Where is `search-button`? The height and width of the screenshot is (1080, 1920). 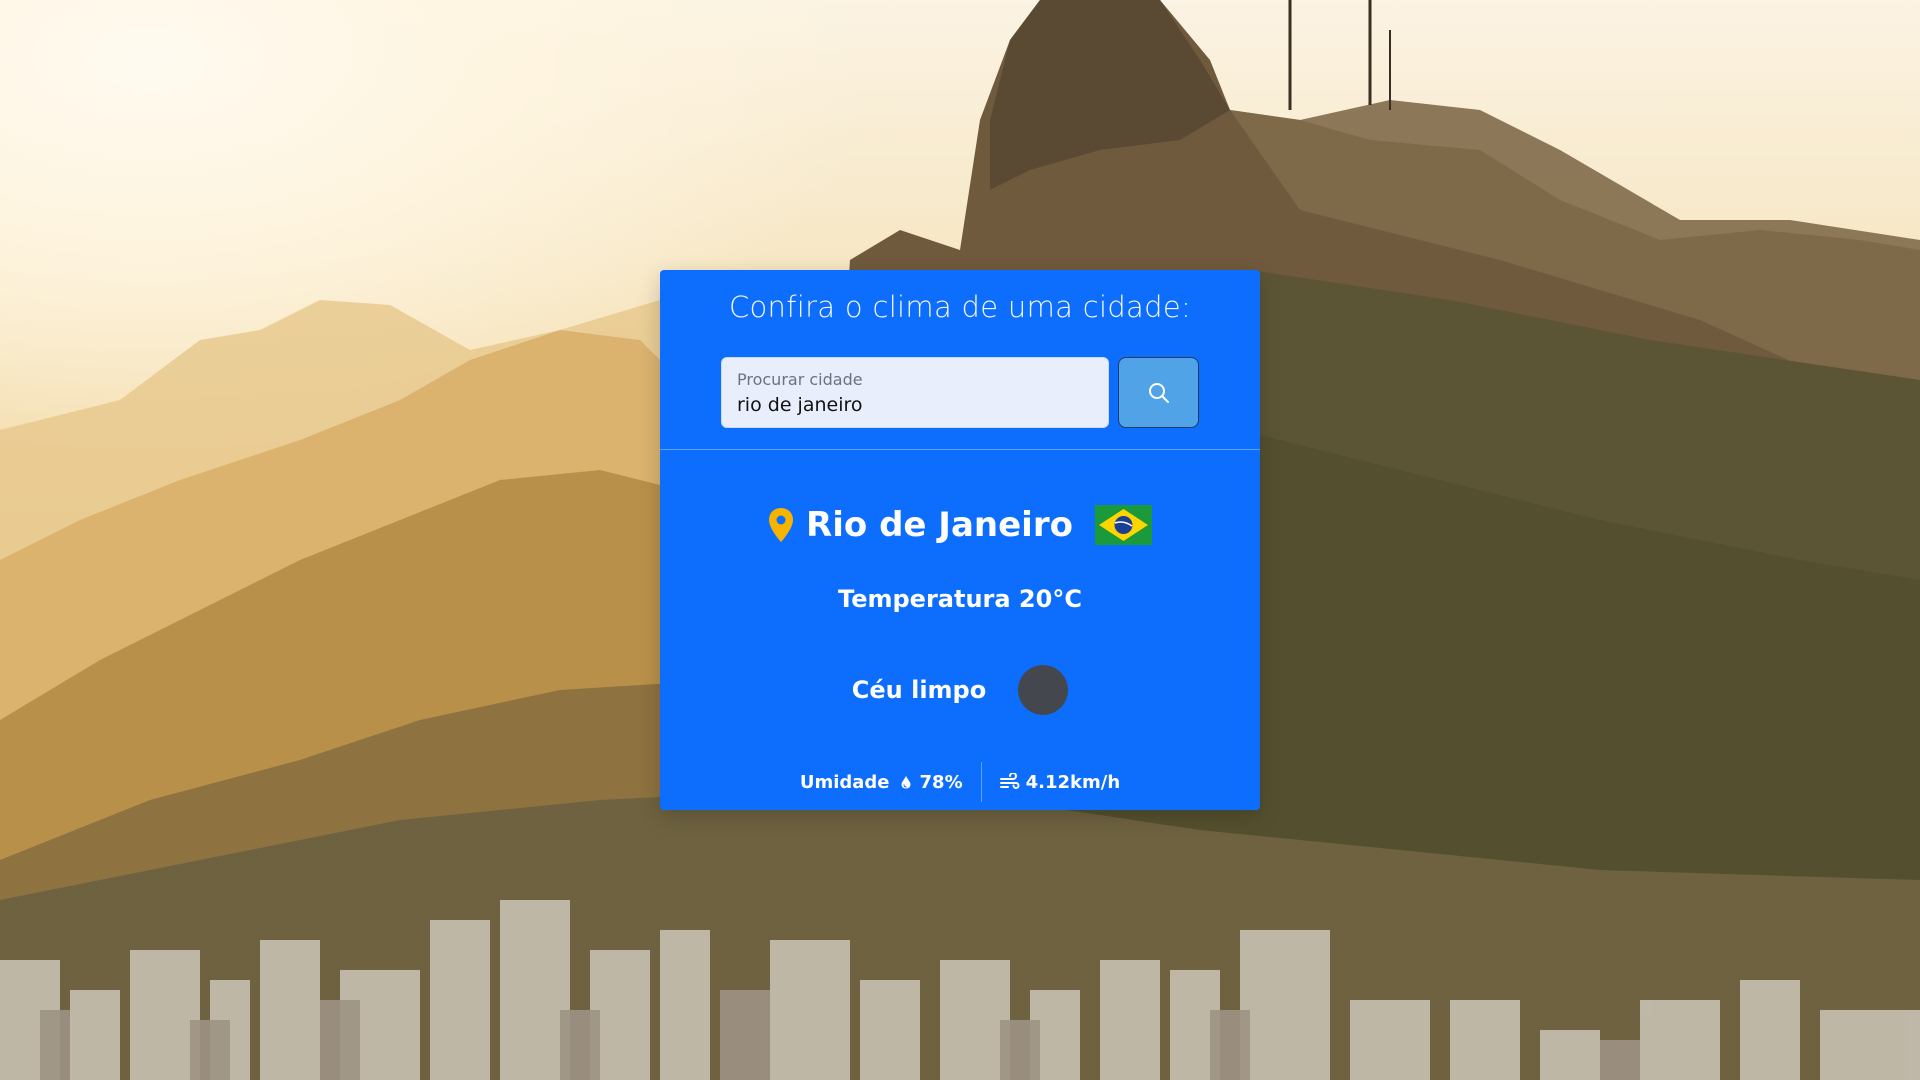
search-button is located at coordinates (1158, 392).